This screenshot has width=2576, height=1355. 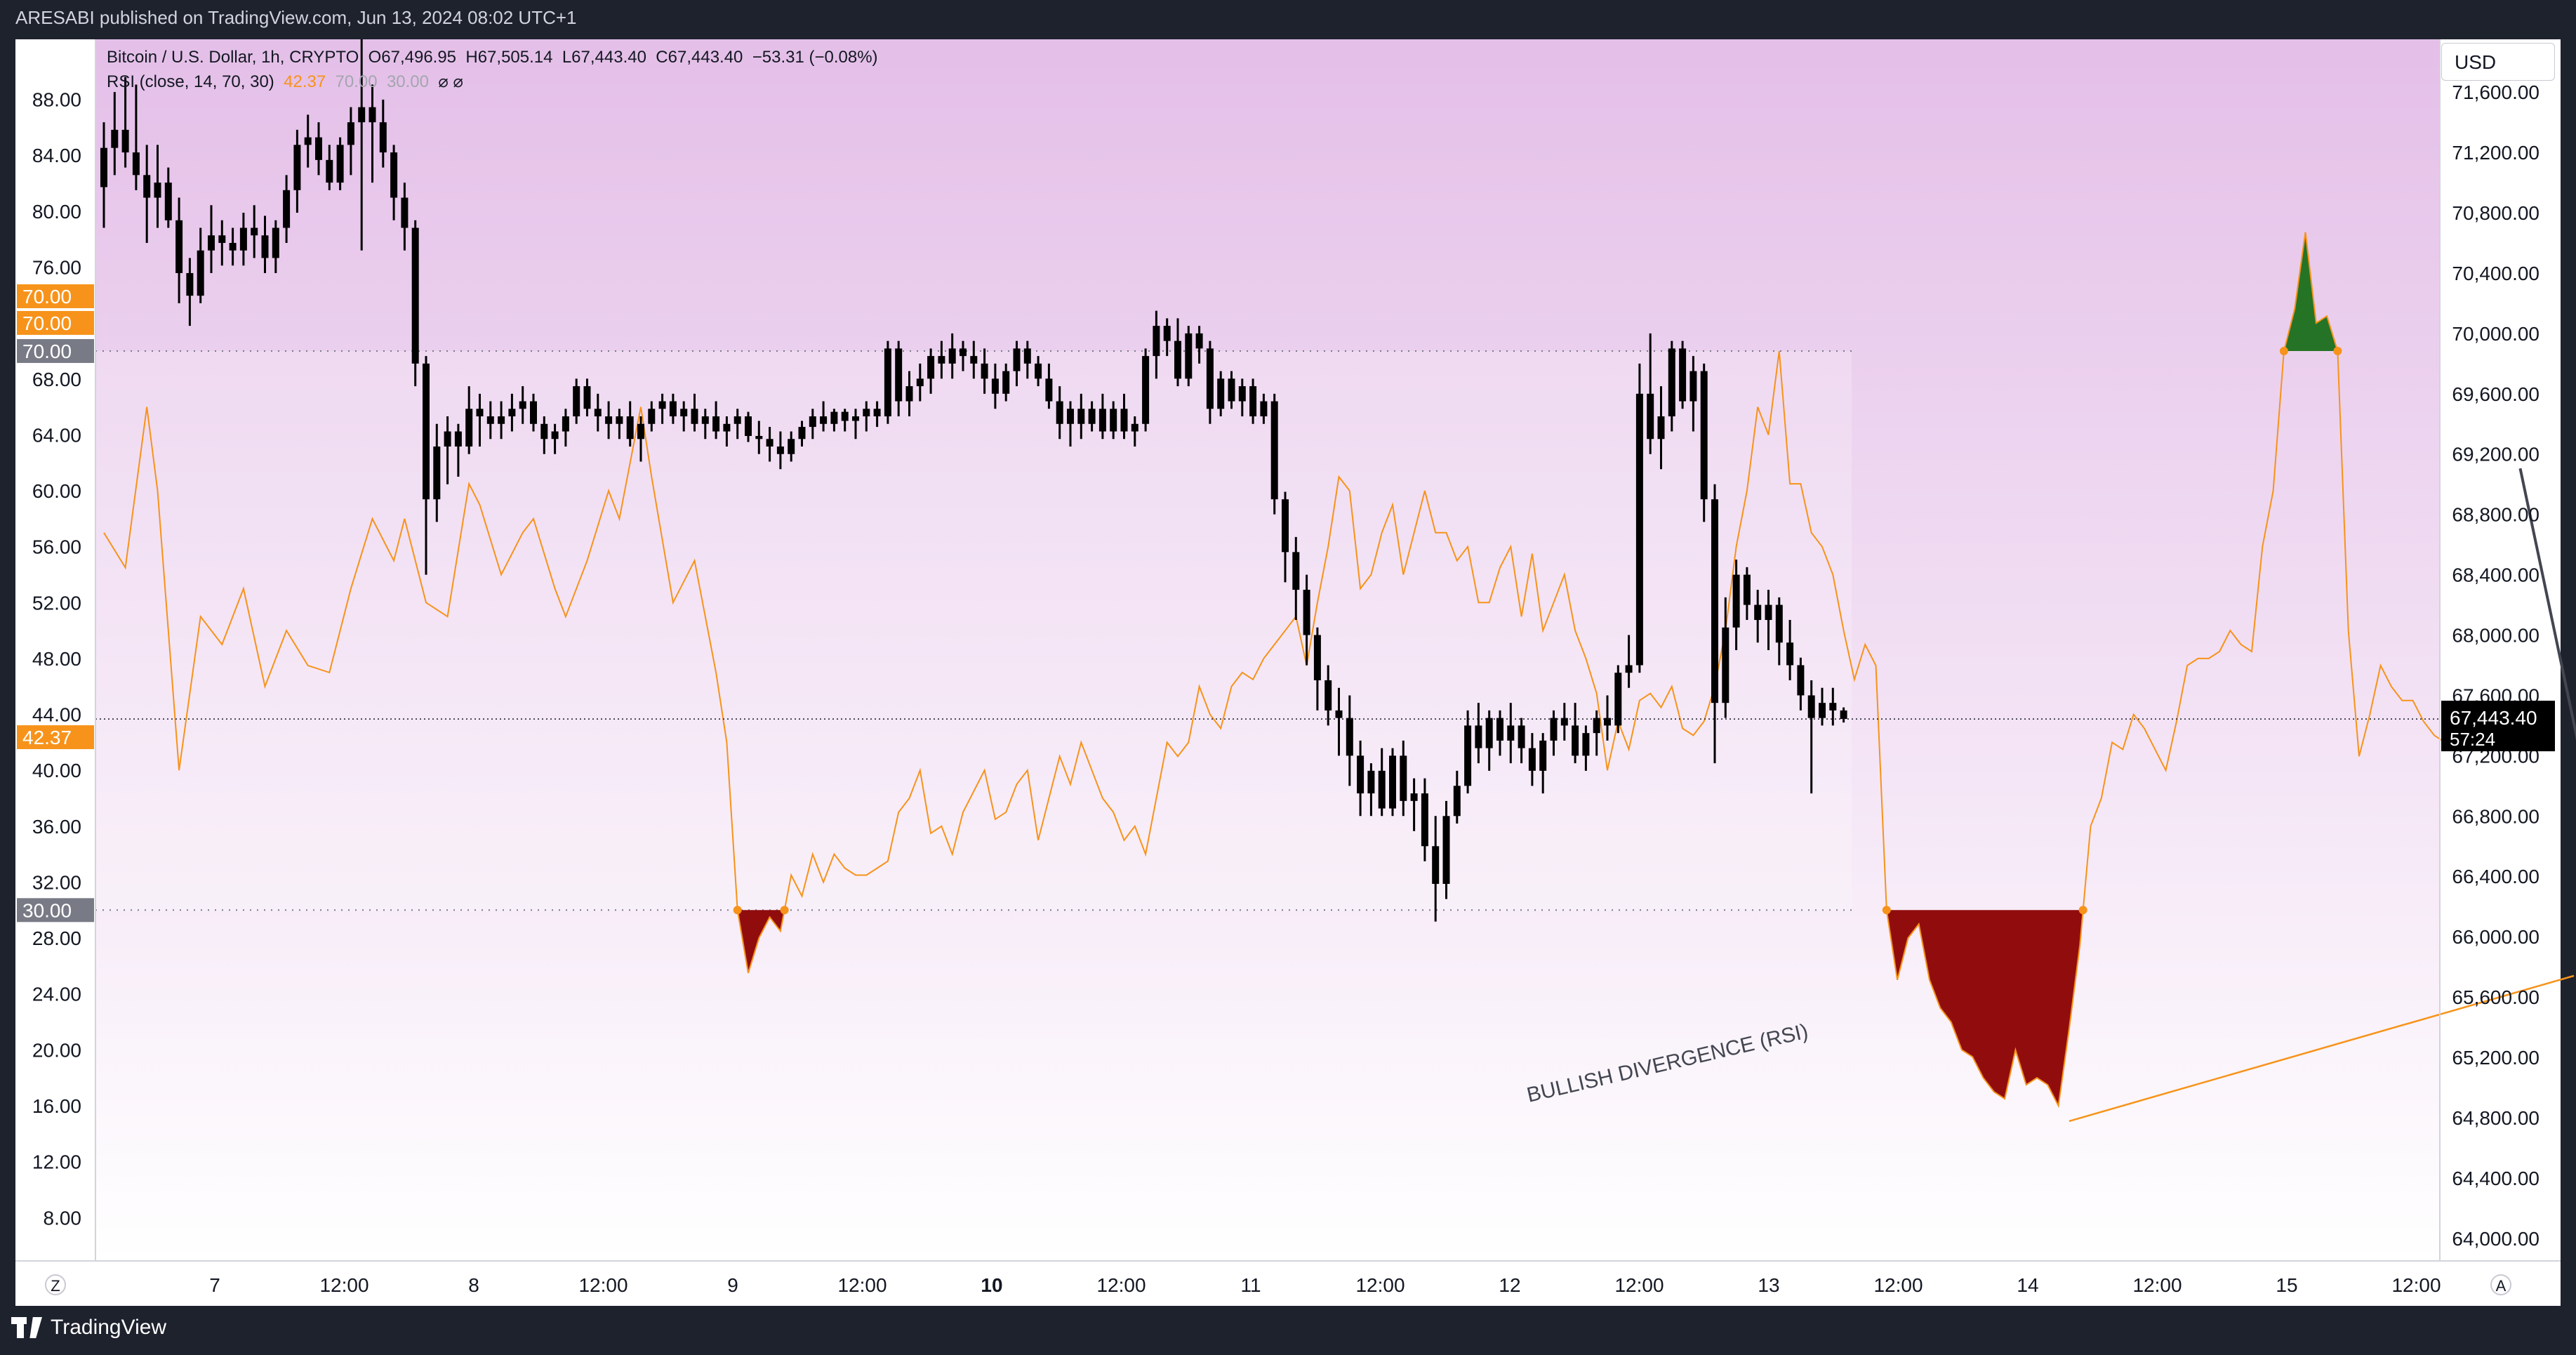 I want to click on time-axis-tick-label: 10, so click(x=992, y=1285).